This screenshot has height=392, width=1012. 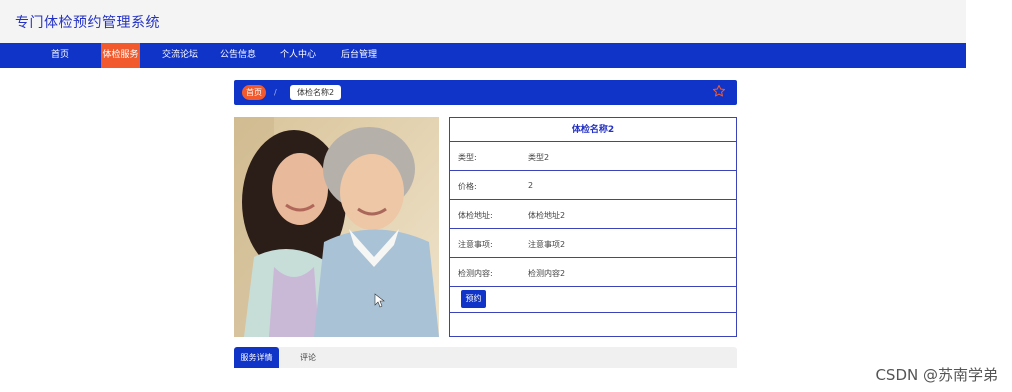 I want to click on field-row-type: 类型: 类型2, so click(x=593, y=156).